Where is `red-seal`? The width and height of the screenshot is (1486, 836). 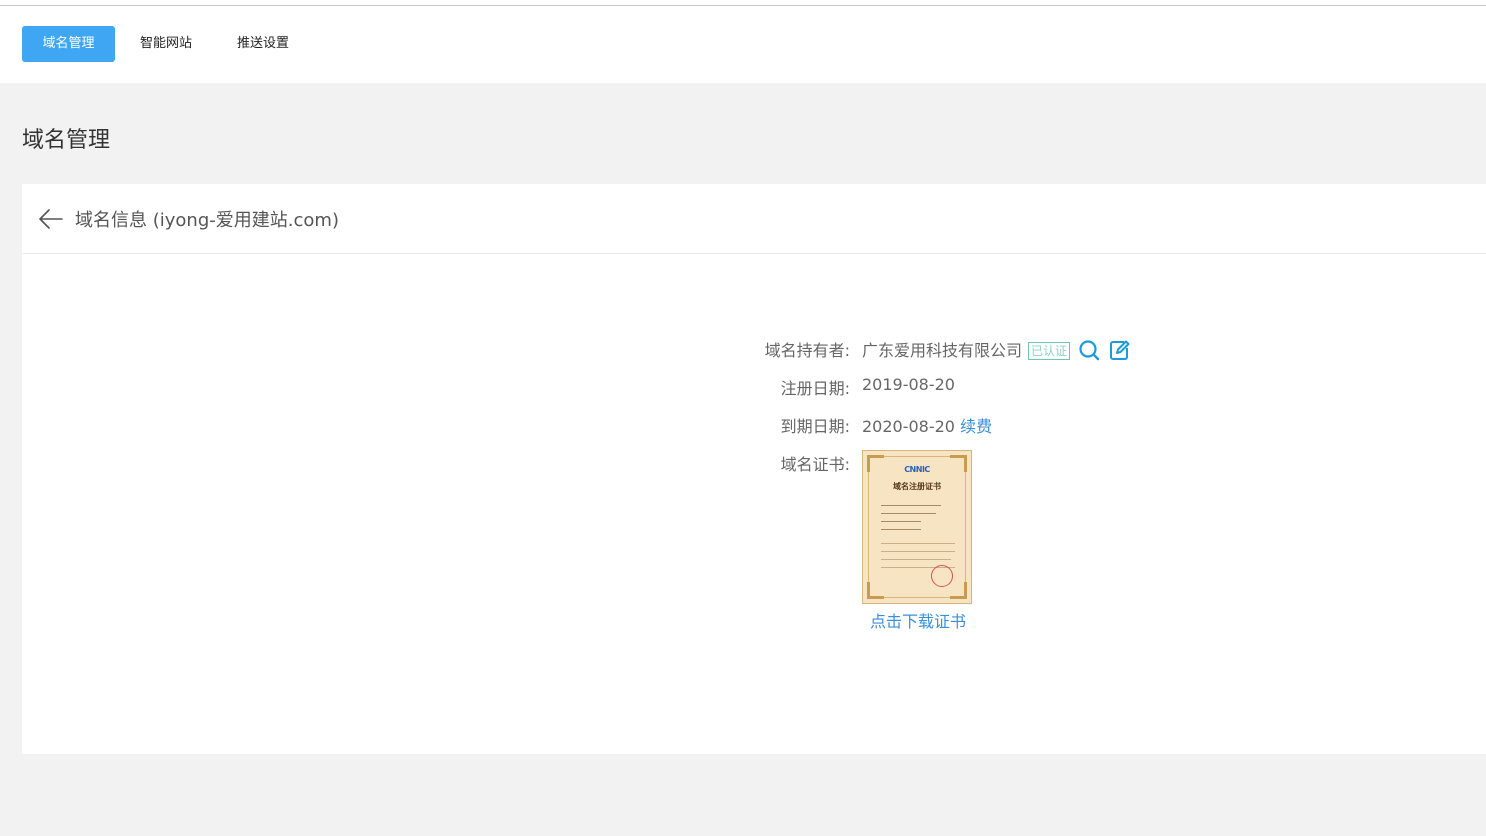
red-seal is located at coordinates (942, 576).